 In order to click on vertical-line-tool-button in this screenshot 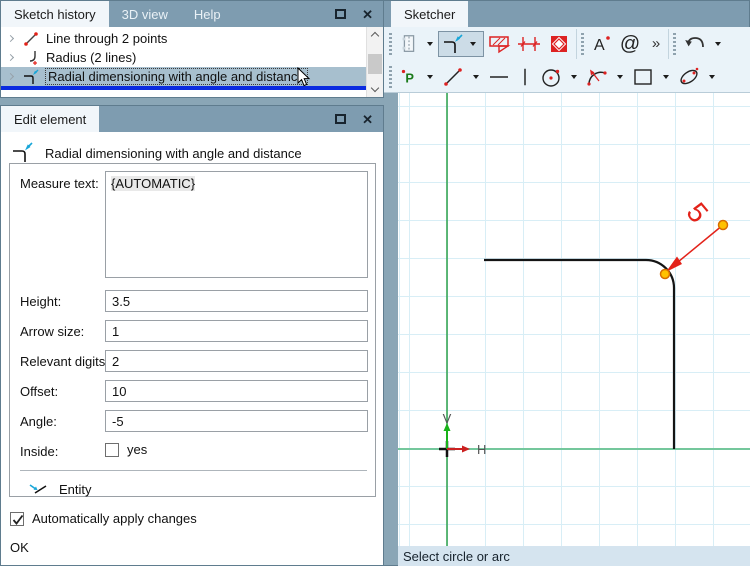, I will do `click(525, 77)`.